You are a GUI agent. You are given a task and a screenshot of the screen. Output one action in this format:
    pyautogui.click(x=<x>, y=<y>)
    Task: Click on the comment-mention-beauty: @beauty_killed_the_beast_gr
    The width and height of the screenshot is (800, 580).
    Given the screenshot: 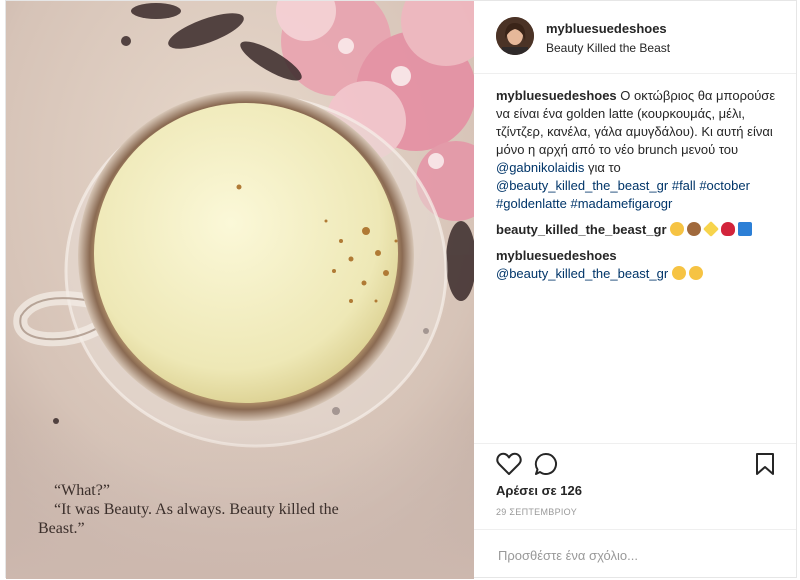 What is the action you would take?
    pyautogui.click(x=582, y=273)
    